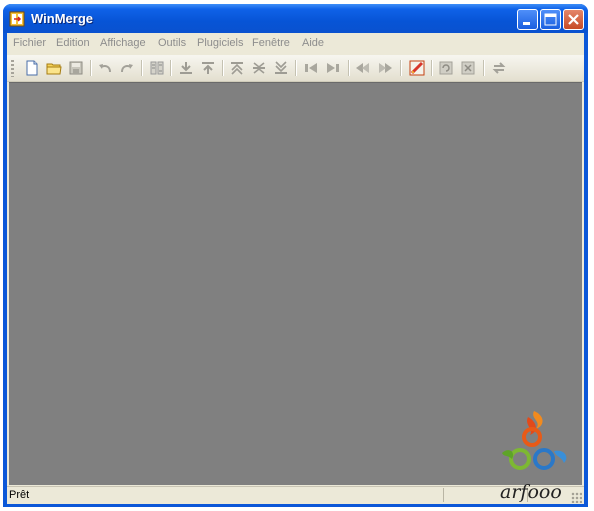 This screenshot has width=594, height=511. I want to click on maximize-button, so click(550, 19).